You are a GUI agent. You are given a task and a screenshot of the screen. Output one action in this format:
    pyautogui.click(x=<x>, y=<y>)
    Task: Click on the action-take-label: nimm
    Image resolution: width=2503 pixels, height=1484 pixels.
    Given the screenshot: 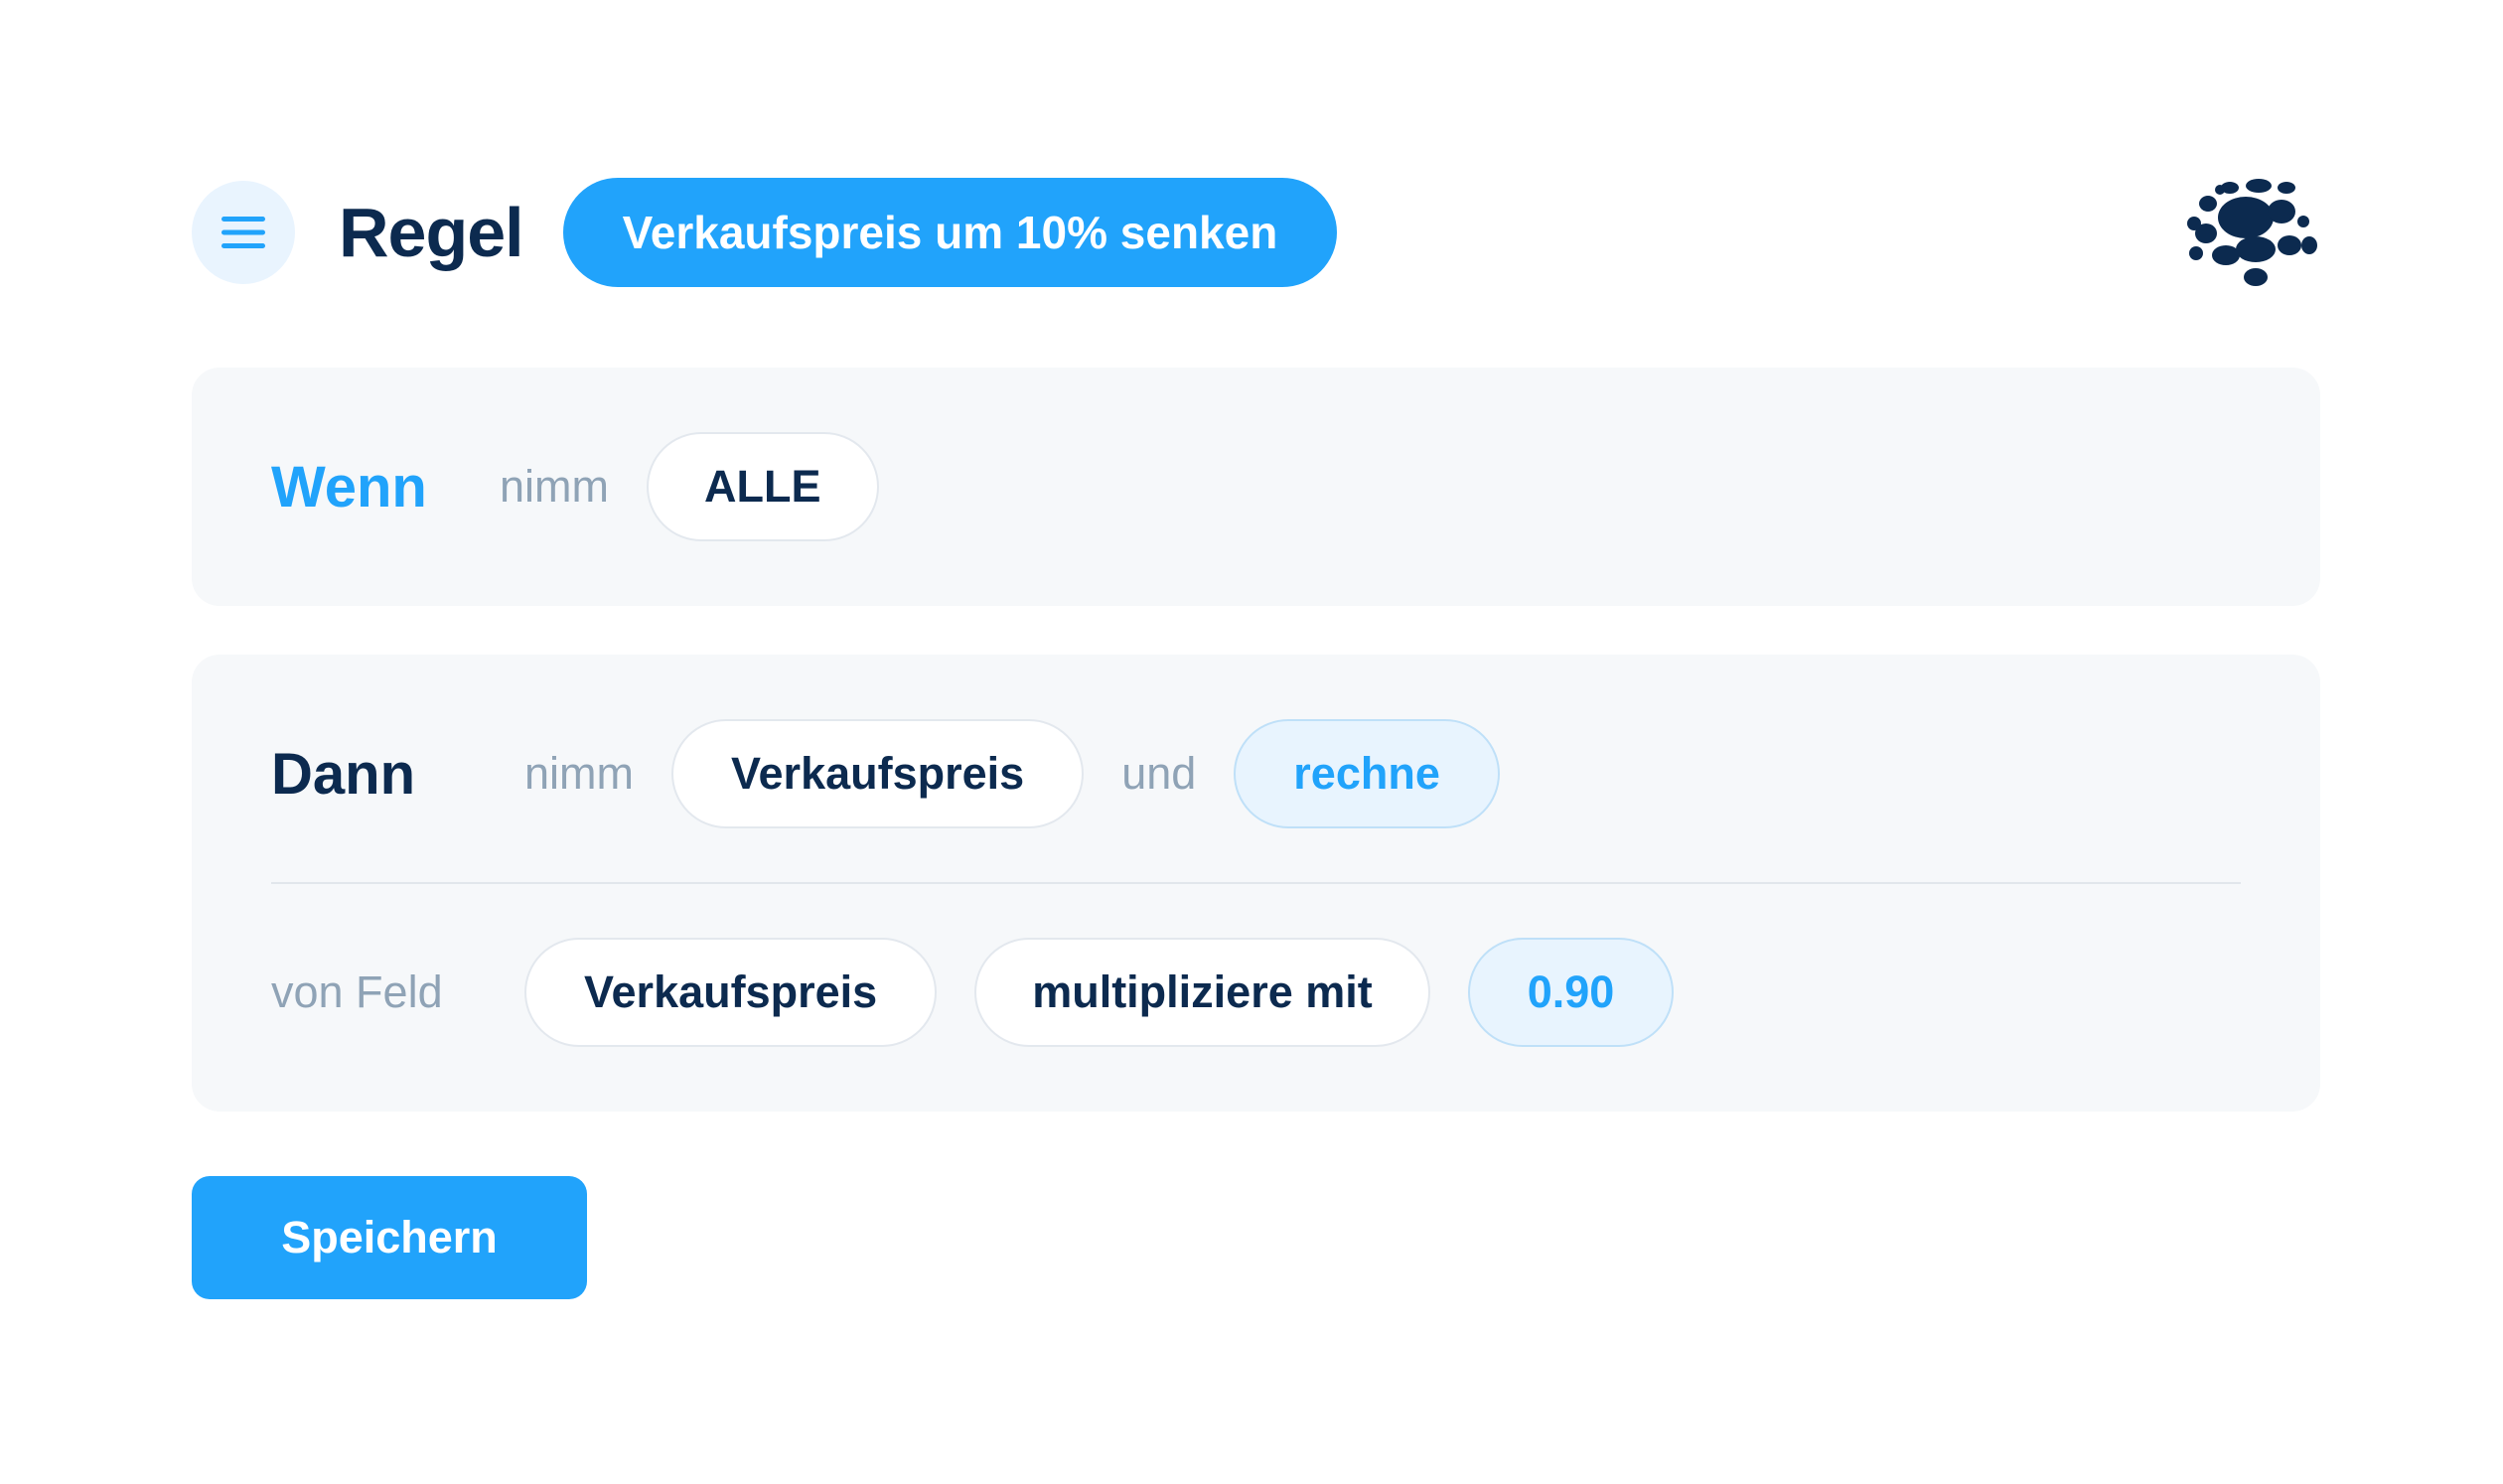 What is the action you would take?
    pyautogui.click(x=579, y=773)
    